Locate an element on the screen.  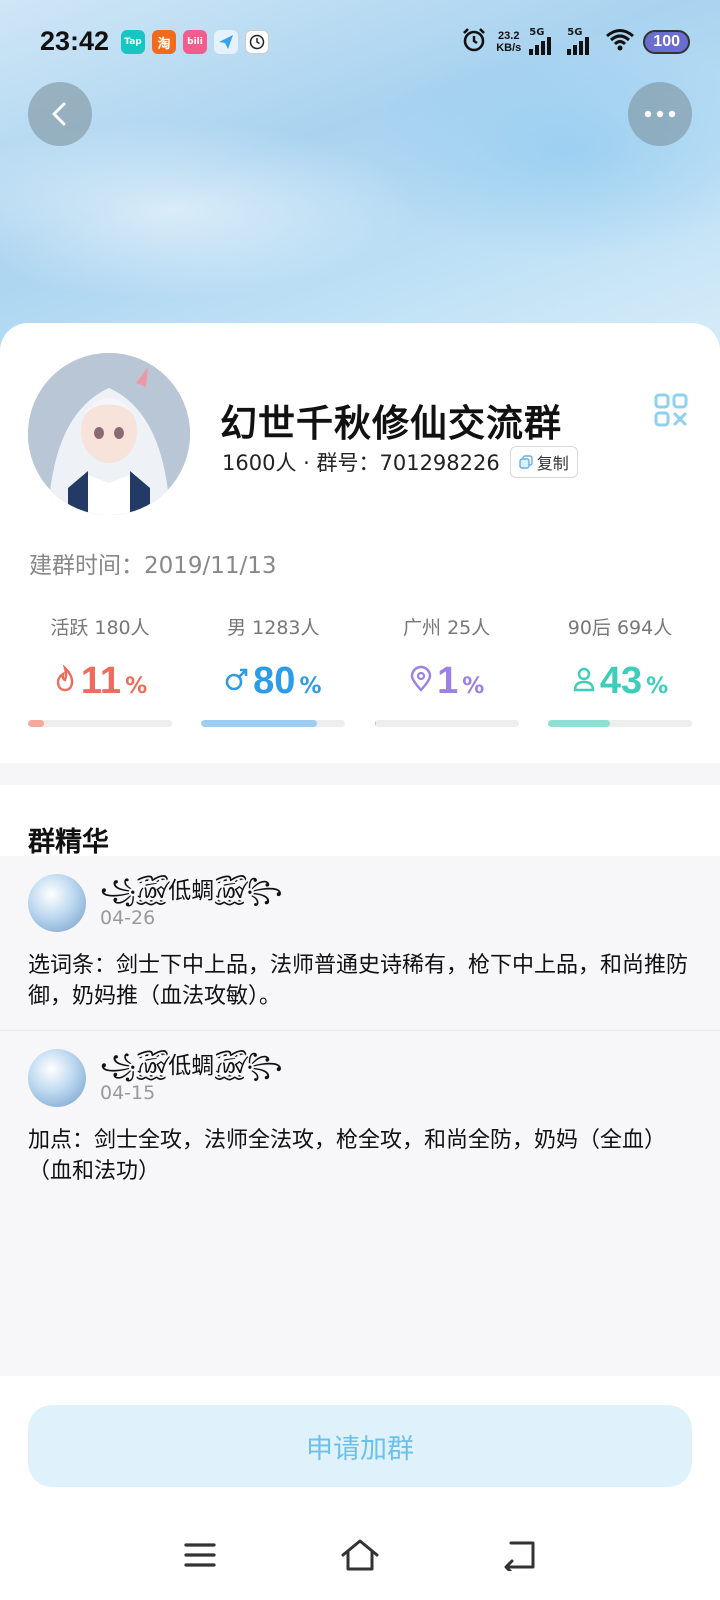
copy-icon is located at coordinates (526, 462).